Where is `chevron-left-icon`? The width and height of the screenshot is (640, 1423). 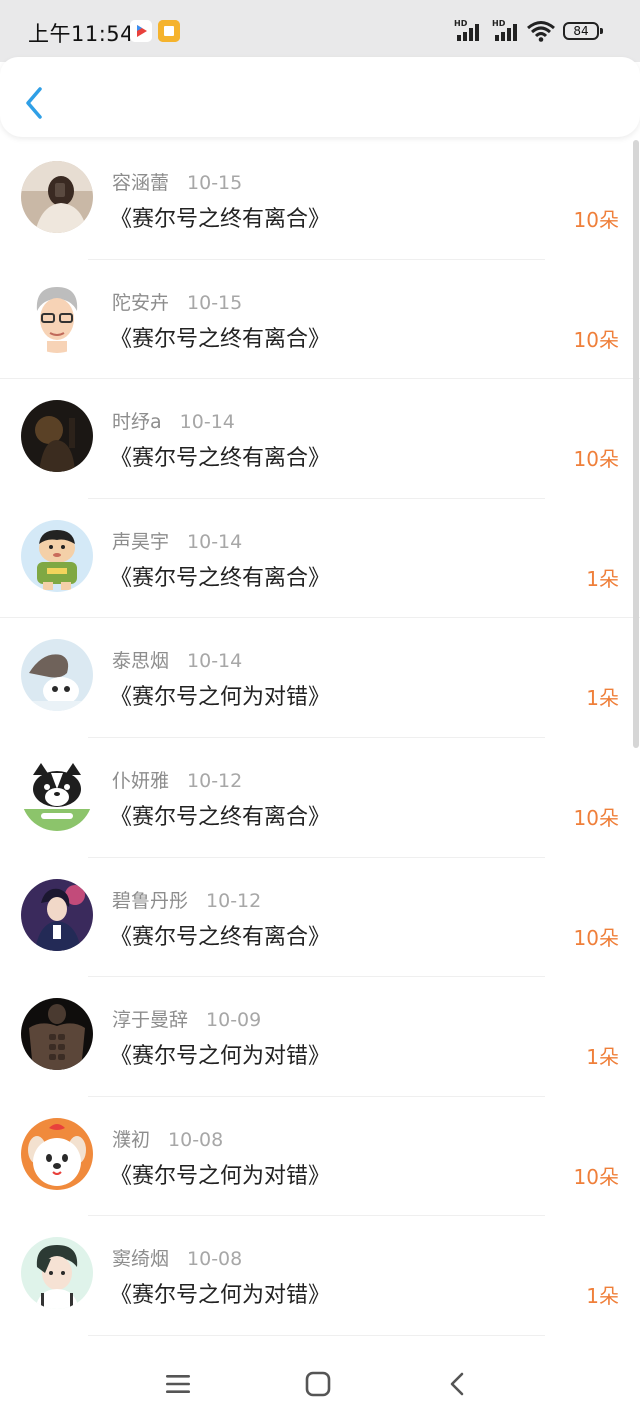
chevron-left-icon is located at coordinates (34, 103).